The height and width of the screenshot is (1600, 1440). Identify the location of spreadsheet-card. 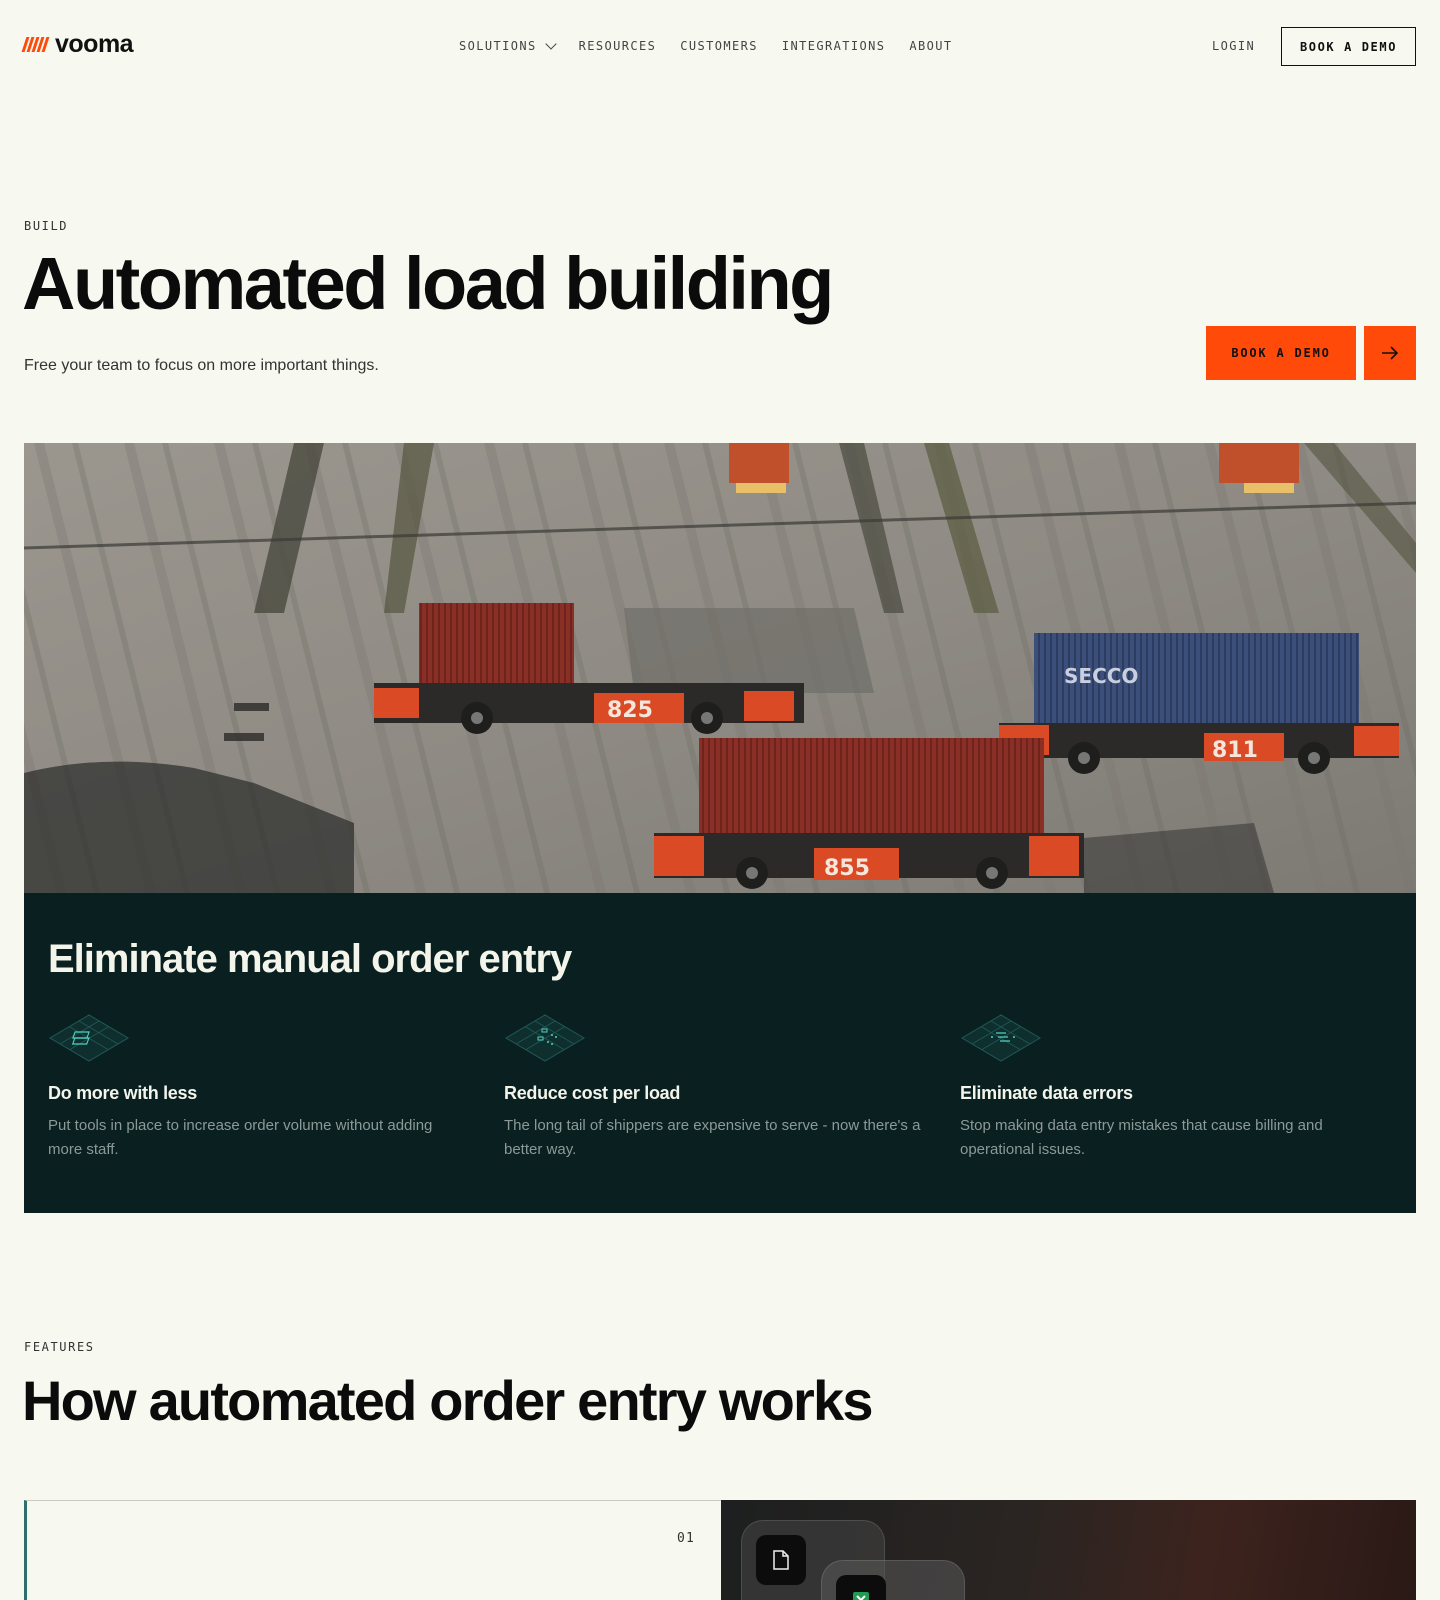
(893, 1580).